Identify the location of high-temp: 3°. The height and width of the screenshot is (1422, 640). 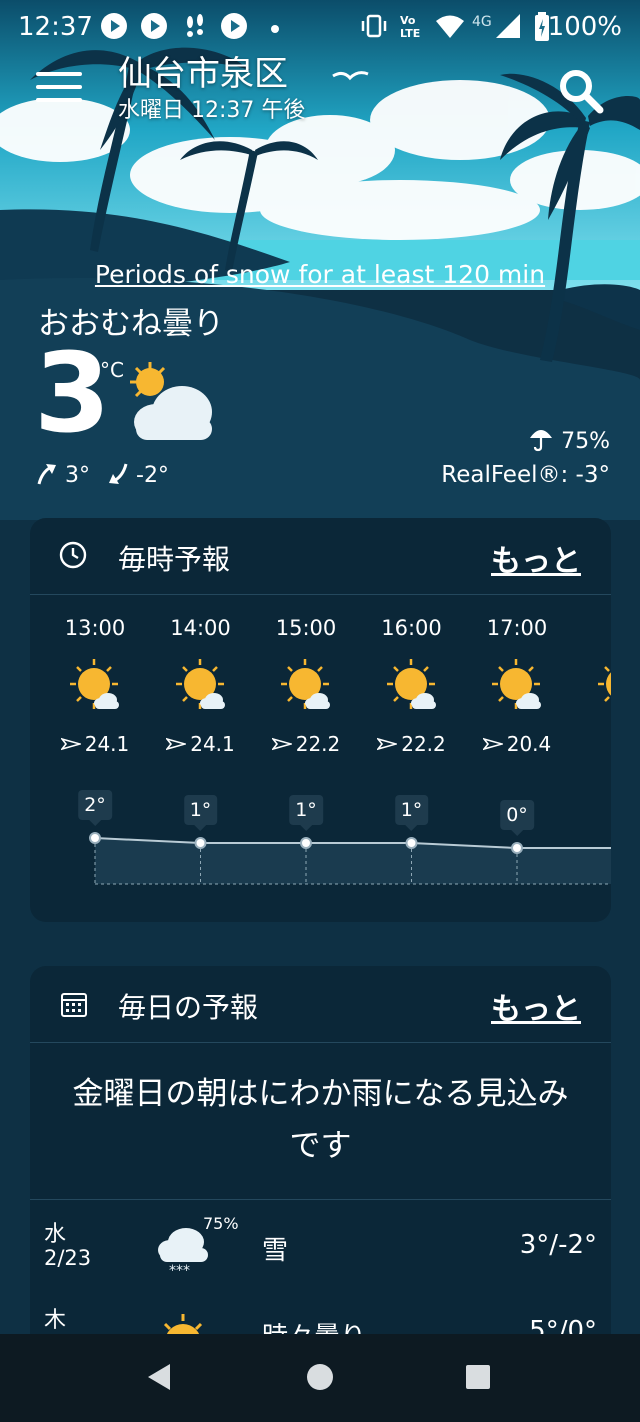
(77, 475).